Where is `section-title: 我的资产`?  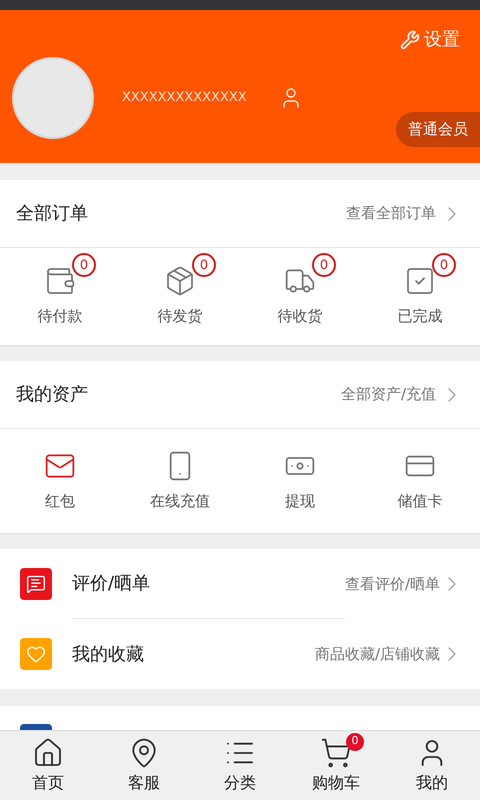 section-title: 我的资产 is located at coordinates (52, 395).